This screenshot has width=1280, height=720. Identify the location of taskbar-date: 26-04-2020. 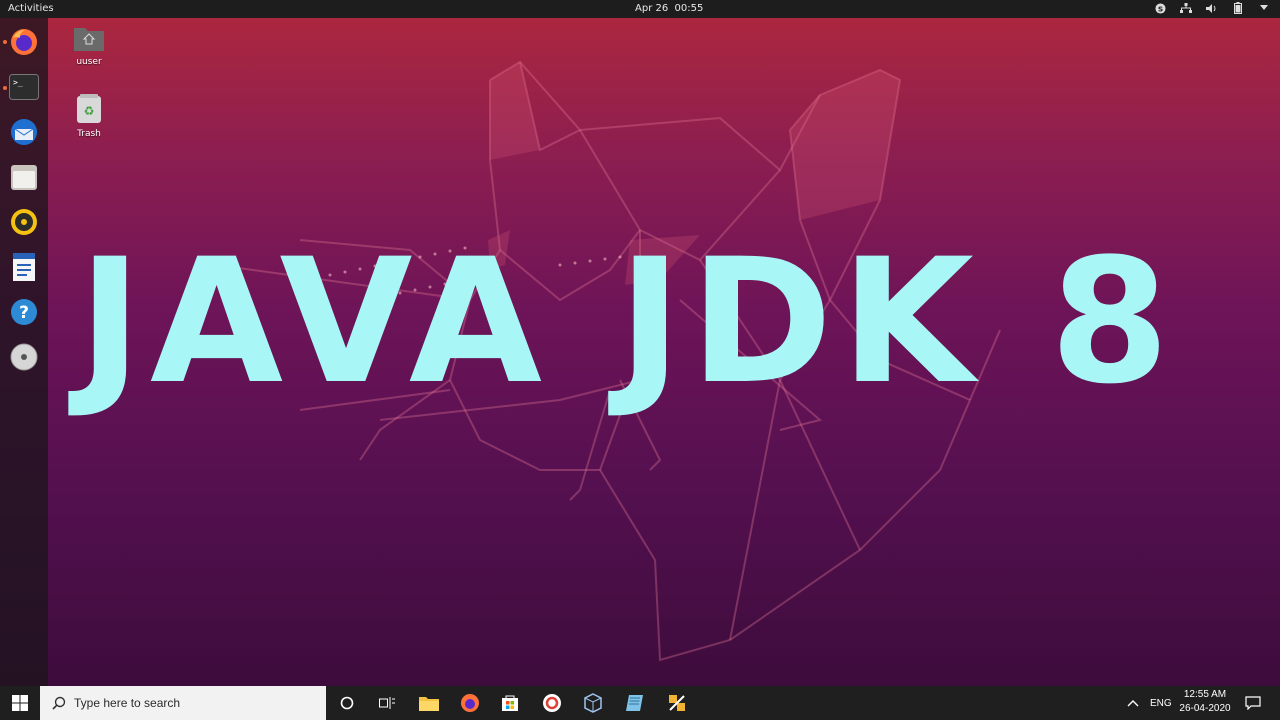
(1205, 708).